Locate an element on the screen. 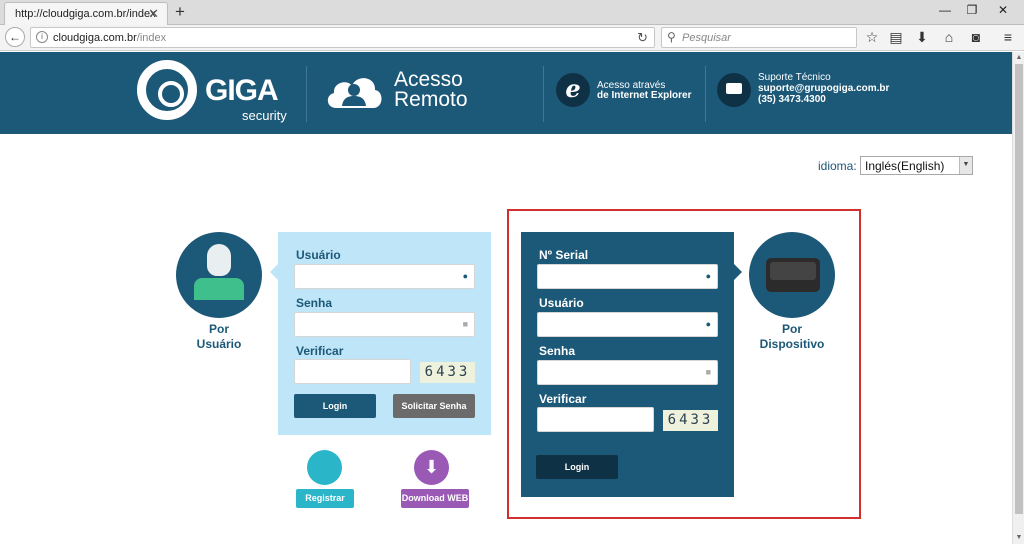 This screenshot has width=1024, height=544. support-email: suporte@grupogiga.com.br is located at coordinates (823, 88).